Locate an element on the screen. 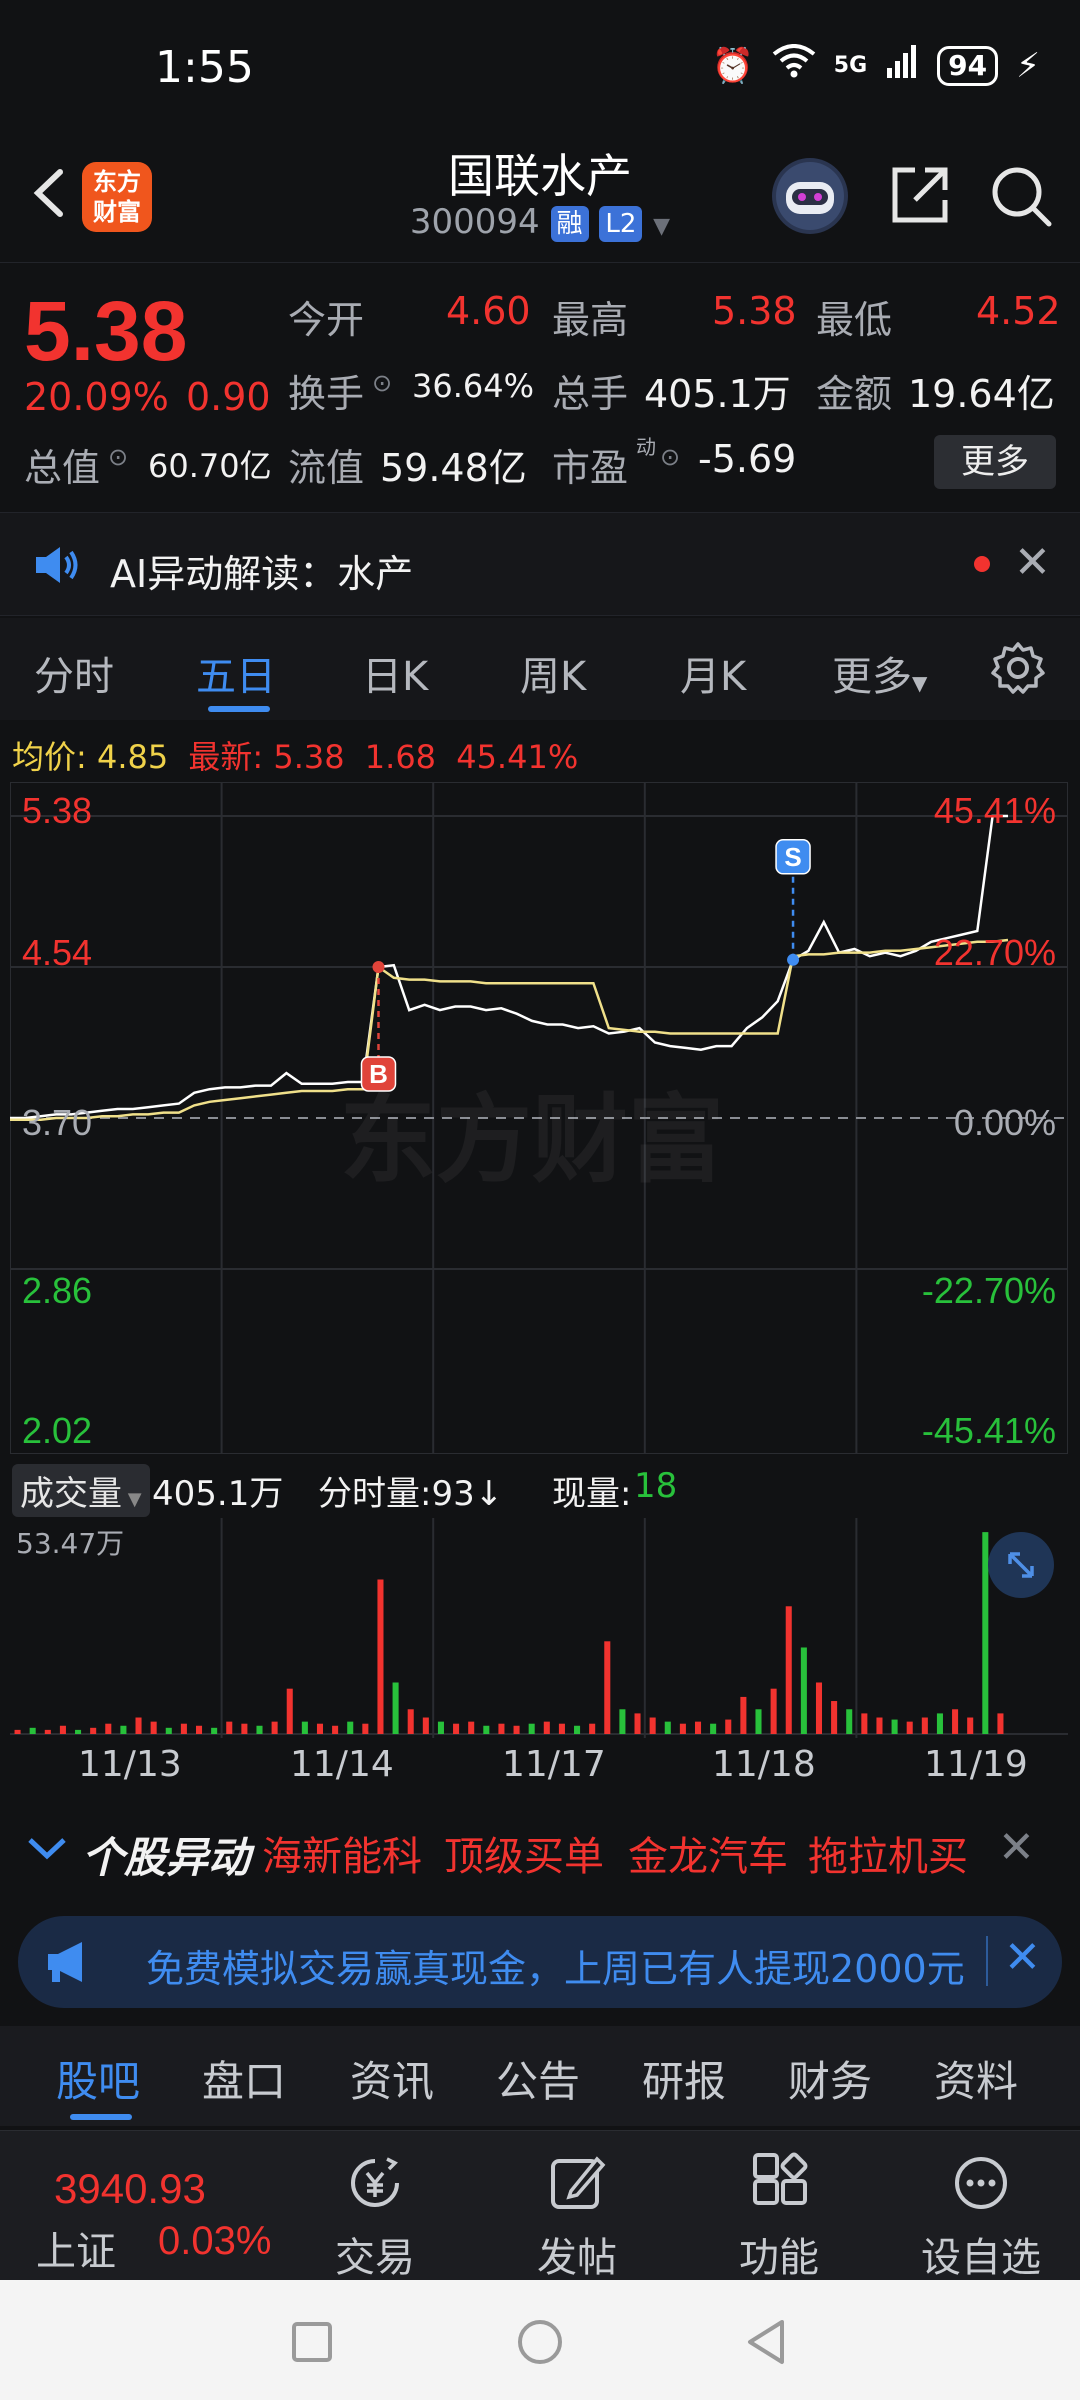 The image size is (1080, 2400). status-time: 1:55 is located at coordinates (204, 67).